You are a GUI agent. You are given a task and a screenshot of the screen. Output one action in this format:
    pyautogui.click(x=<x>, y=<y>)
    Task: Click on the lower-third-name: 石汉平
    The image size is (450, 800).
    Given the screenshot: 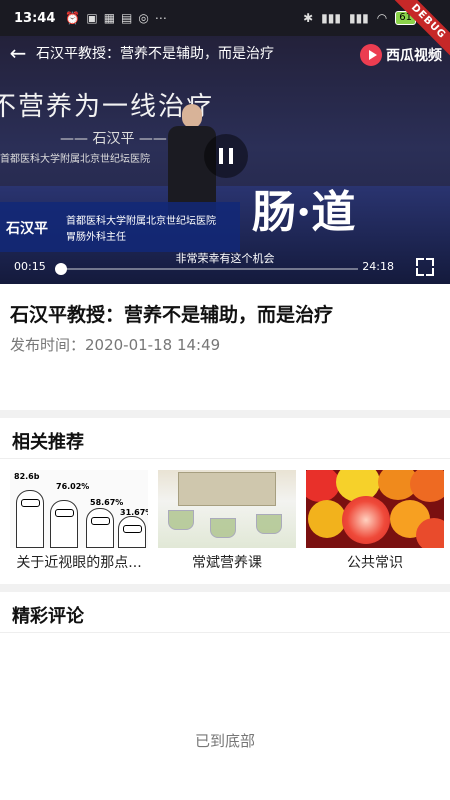 What is the action you would take?
    pyautogui.click(x=27, y=229)
    